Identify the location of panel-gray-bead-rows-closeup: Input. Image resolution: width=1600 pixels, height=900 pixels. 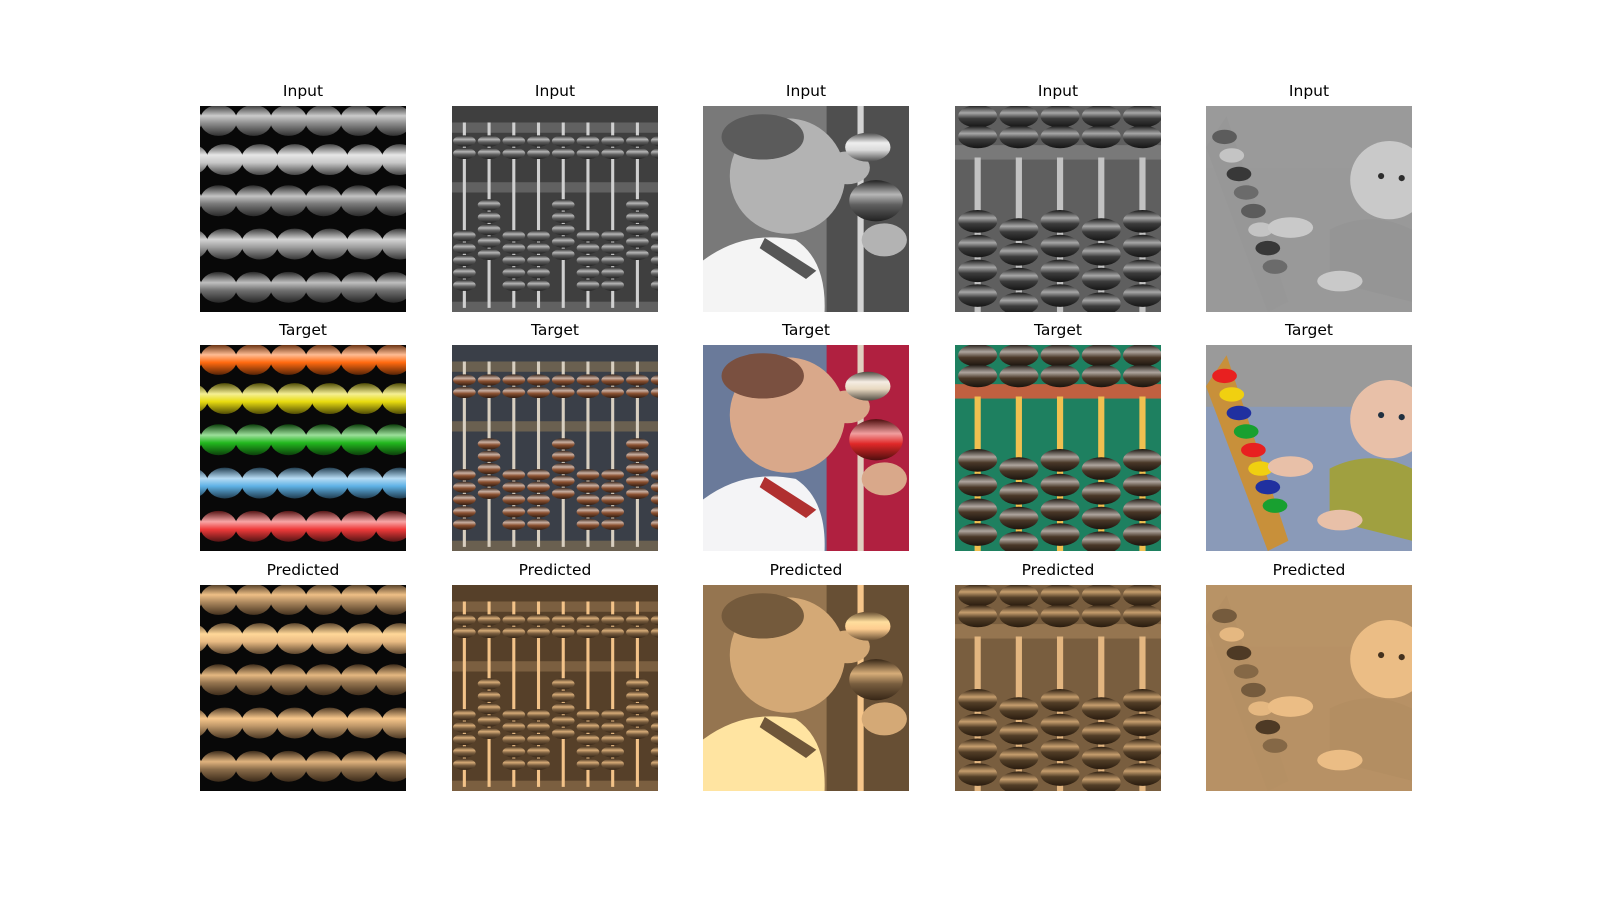
(303, 201).